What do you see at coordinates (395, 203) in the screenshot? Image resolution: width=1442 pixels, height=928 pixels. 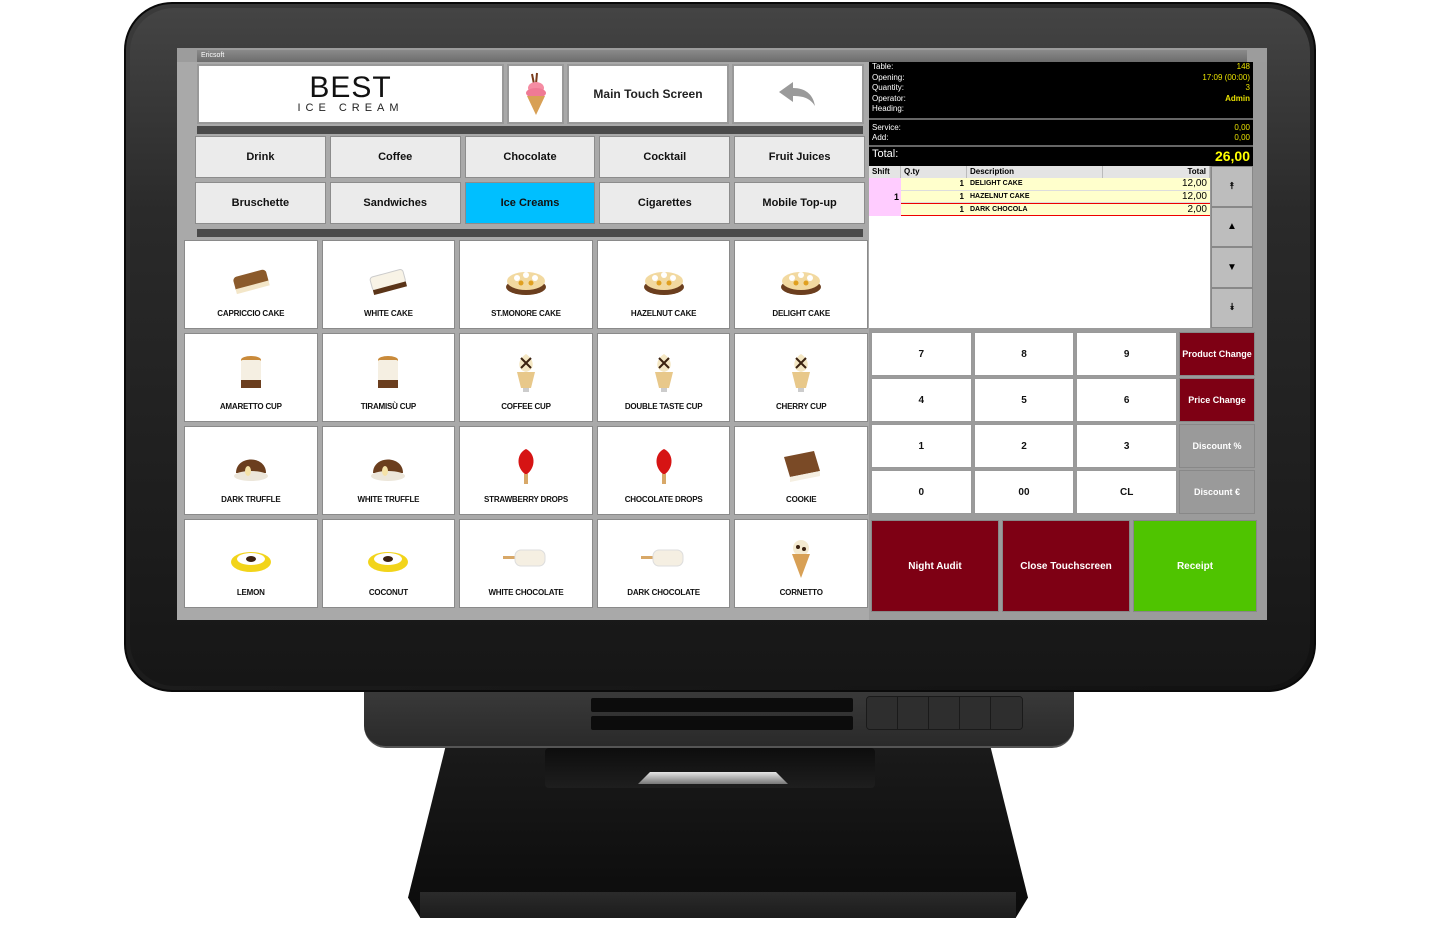 I see `category-sandwiches: Sandwiches` at bounding box center [395, 203].